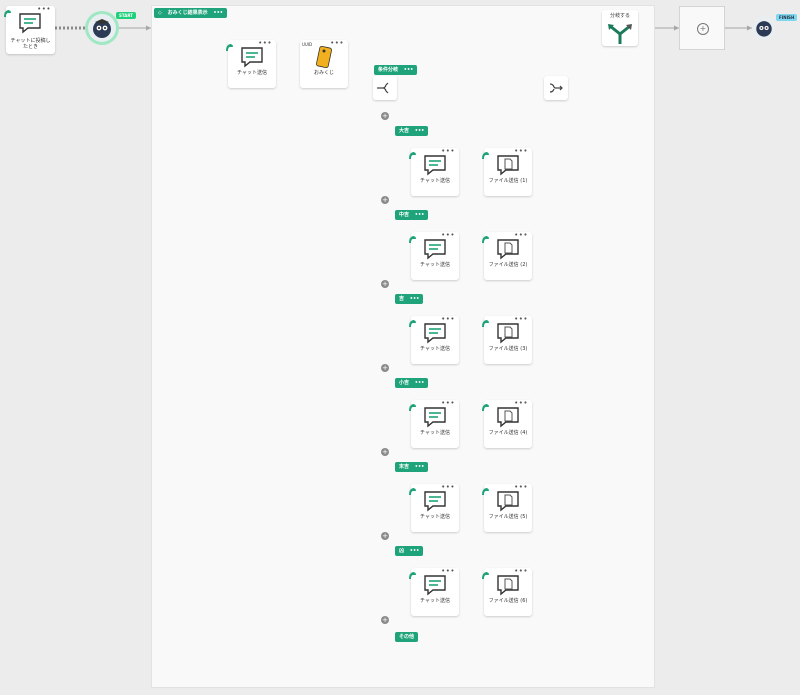  Describe the element at coordinates (412, 131) in the screenshot. I see `branch-case-tag: 大吉 •••` at that location.